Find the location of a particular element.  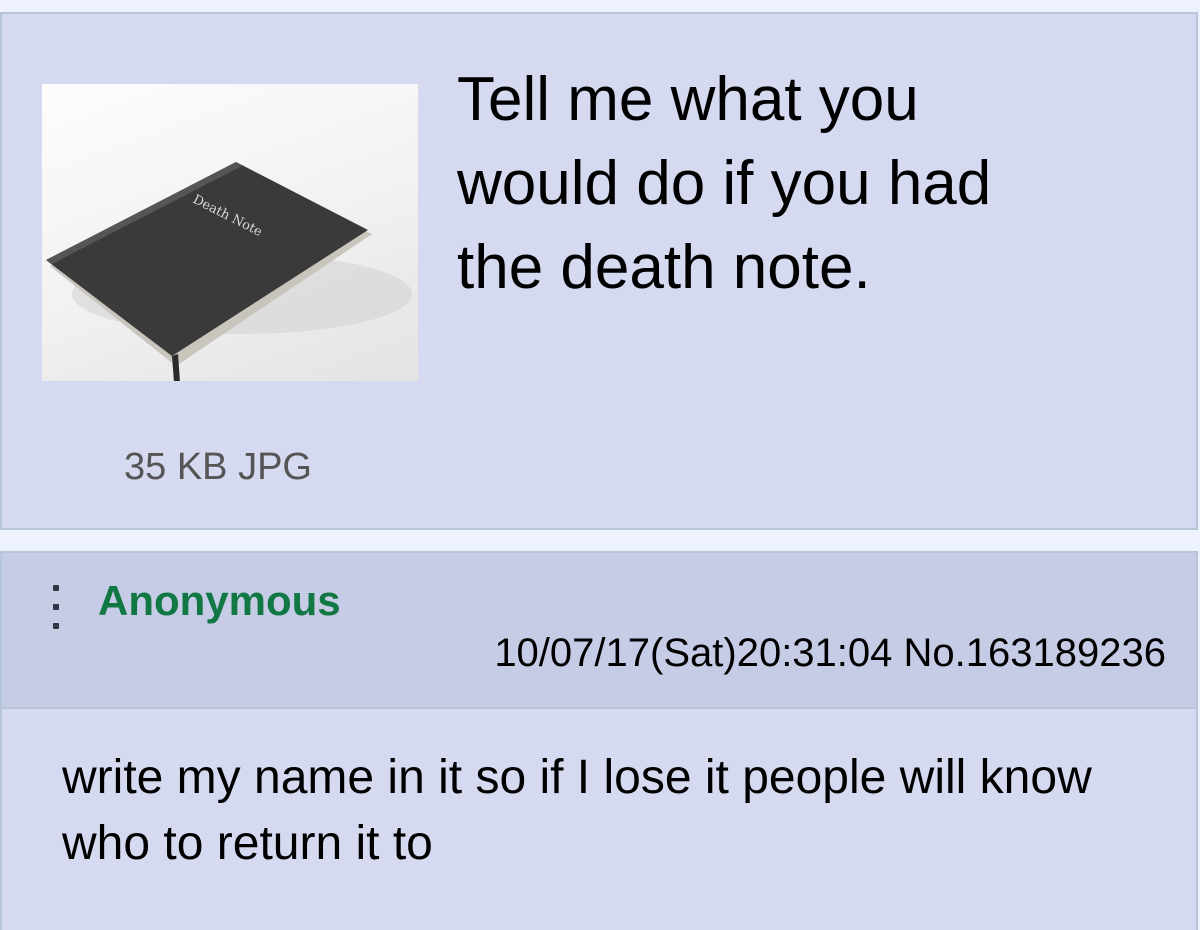

vertical-ellipsis-icon is located at coordinates (56, 607).